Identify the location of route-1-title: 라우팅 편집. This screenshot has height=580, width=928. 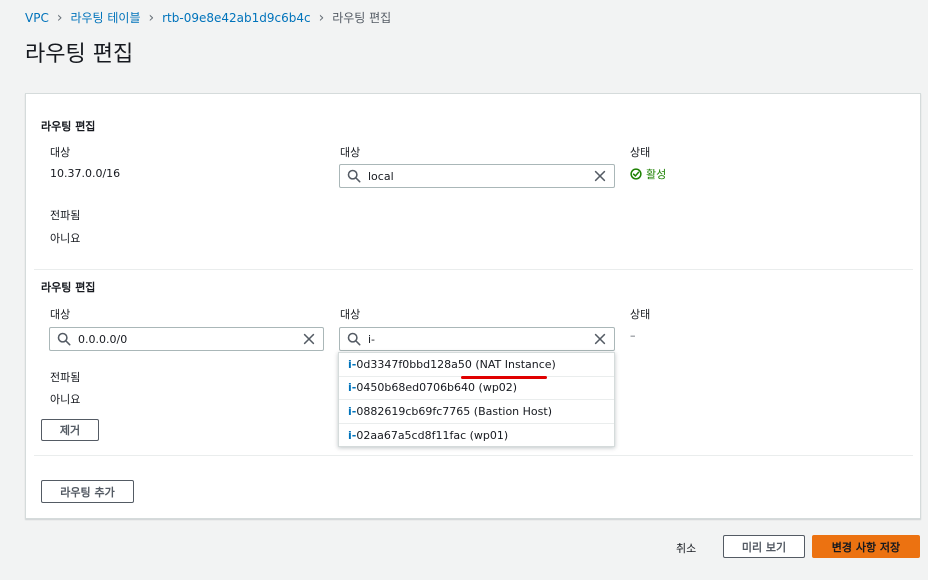
(68, 126).